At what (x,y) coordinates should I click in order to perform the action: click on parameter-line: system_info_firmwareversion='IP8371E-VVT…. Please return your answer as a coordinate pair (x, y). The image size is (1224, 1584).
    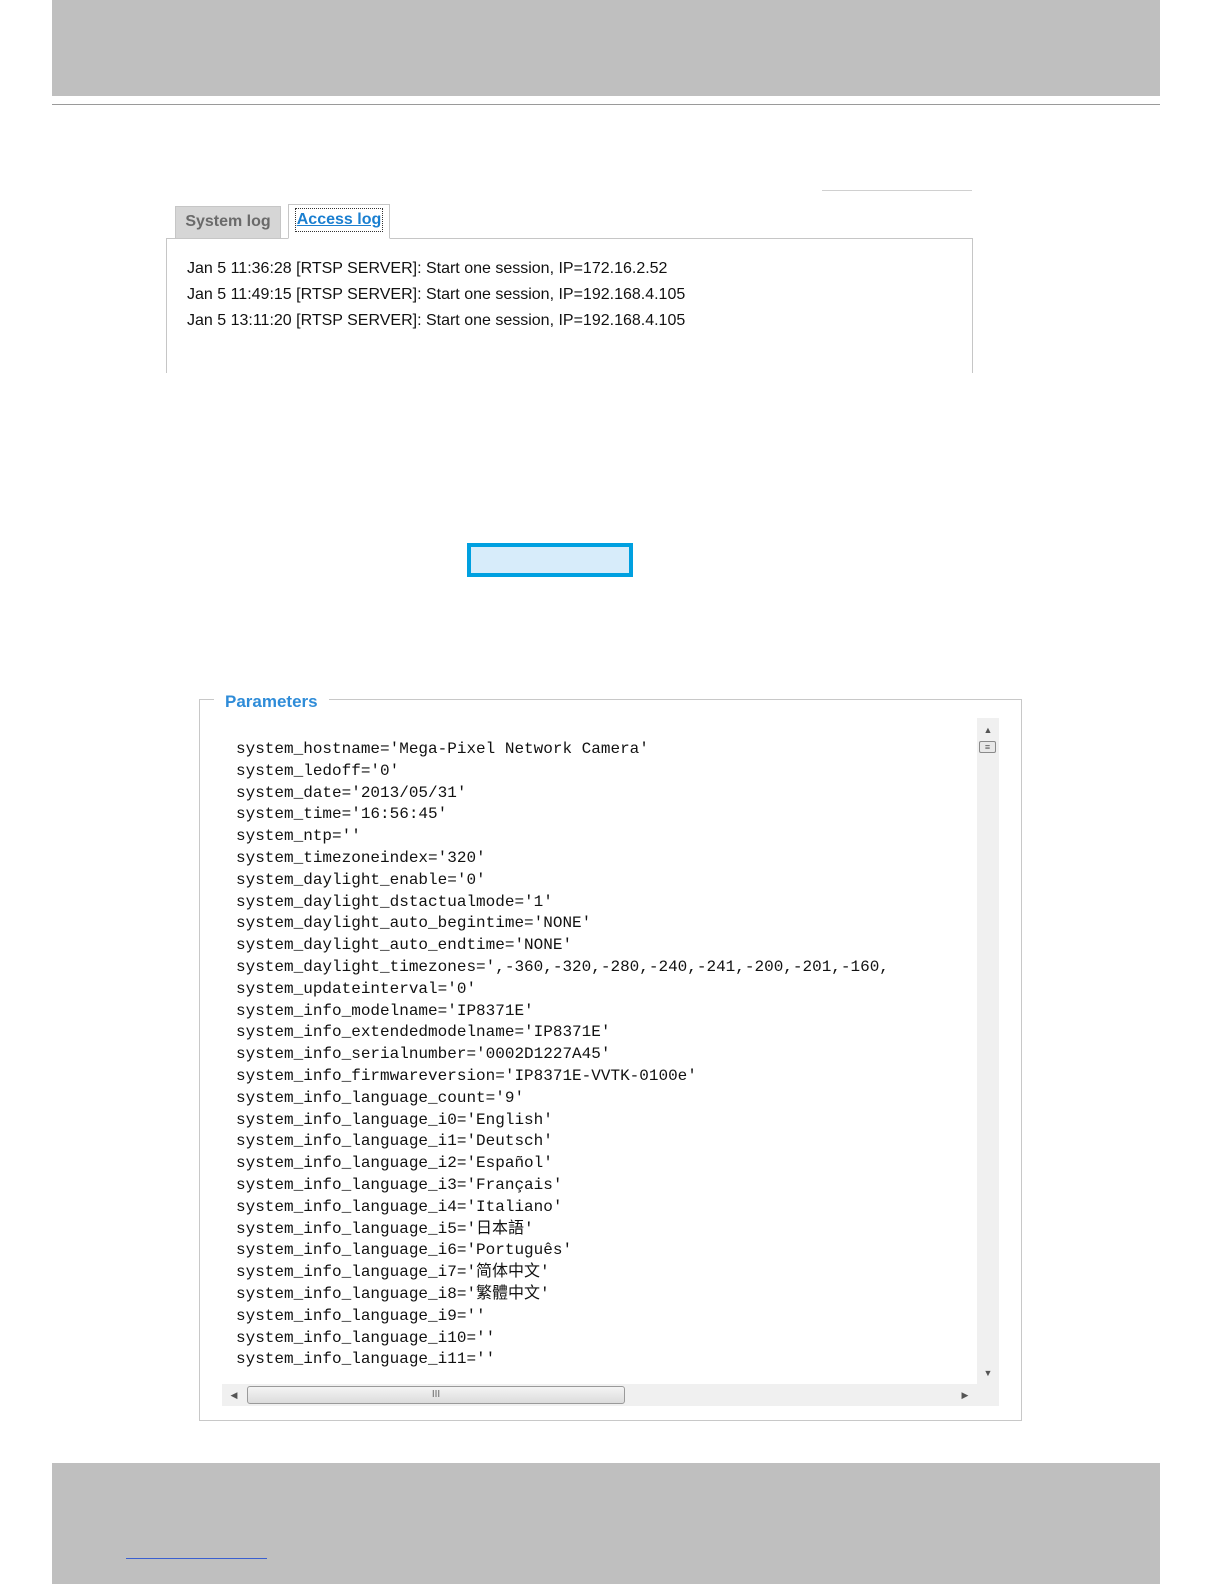
    Looking at the image, I should click on (466, 1075).